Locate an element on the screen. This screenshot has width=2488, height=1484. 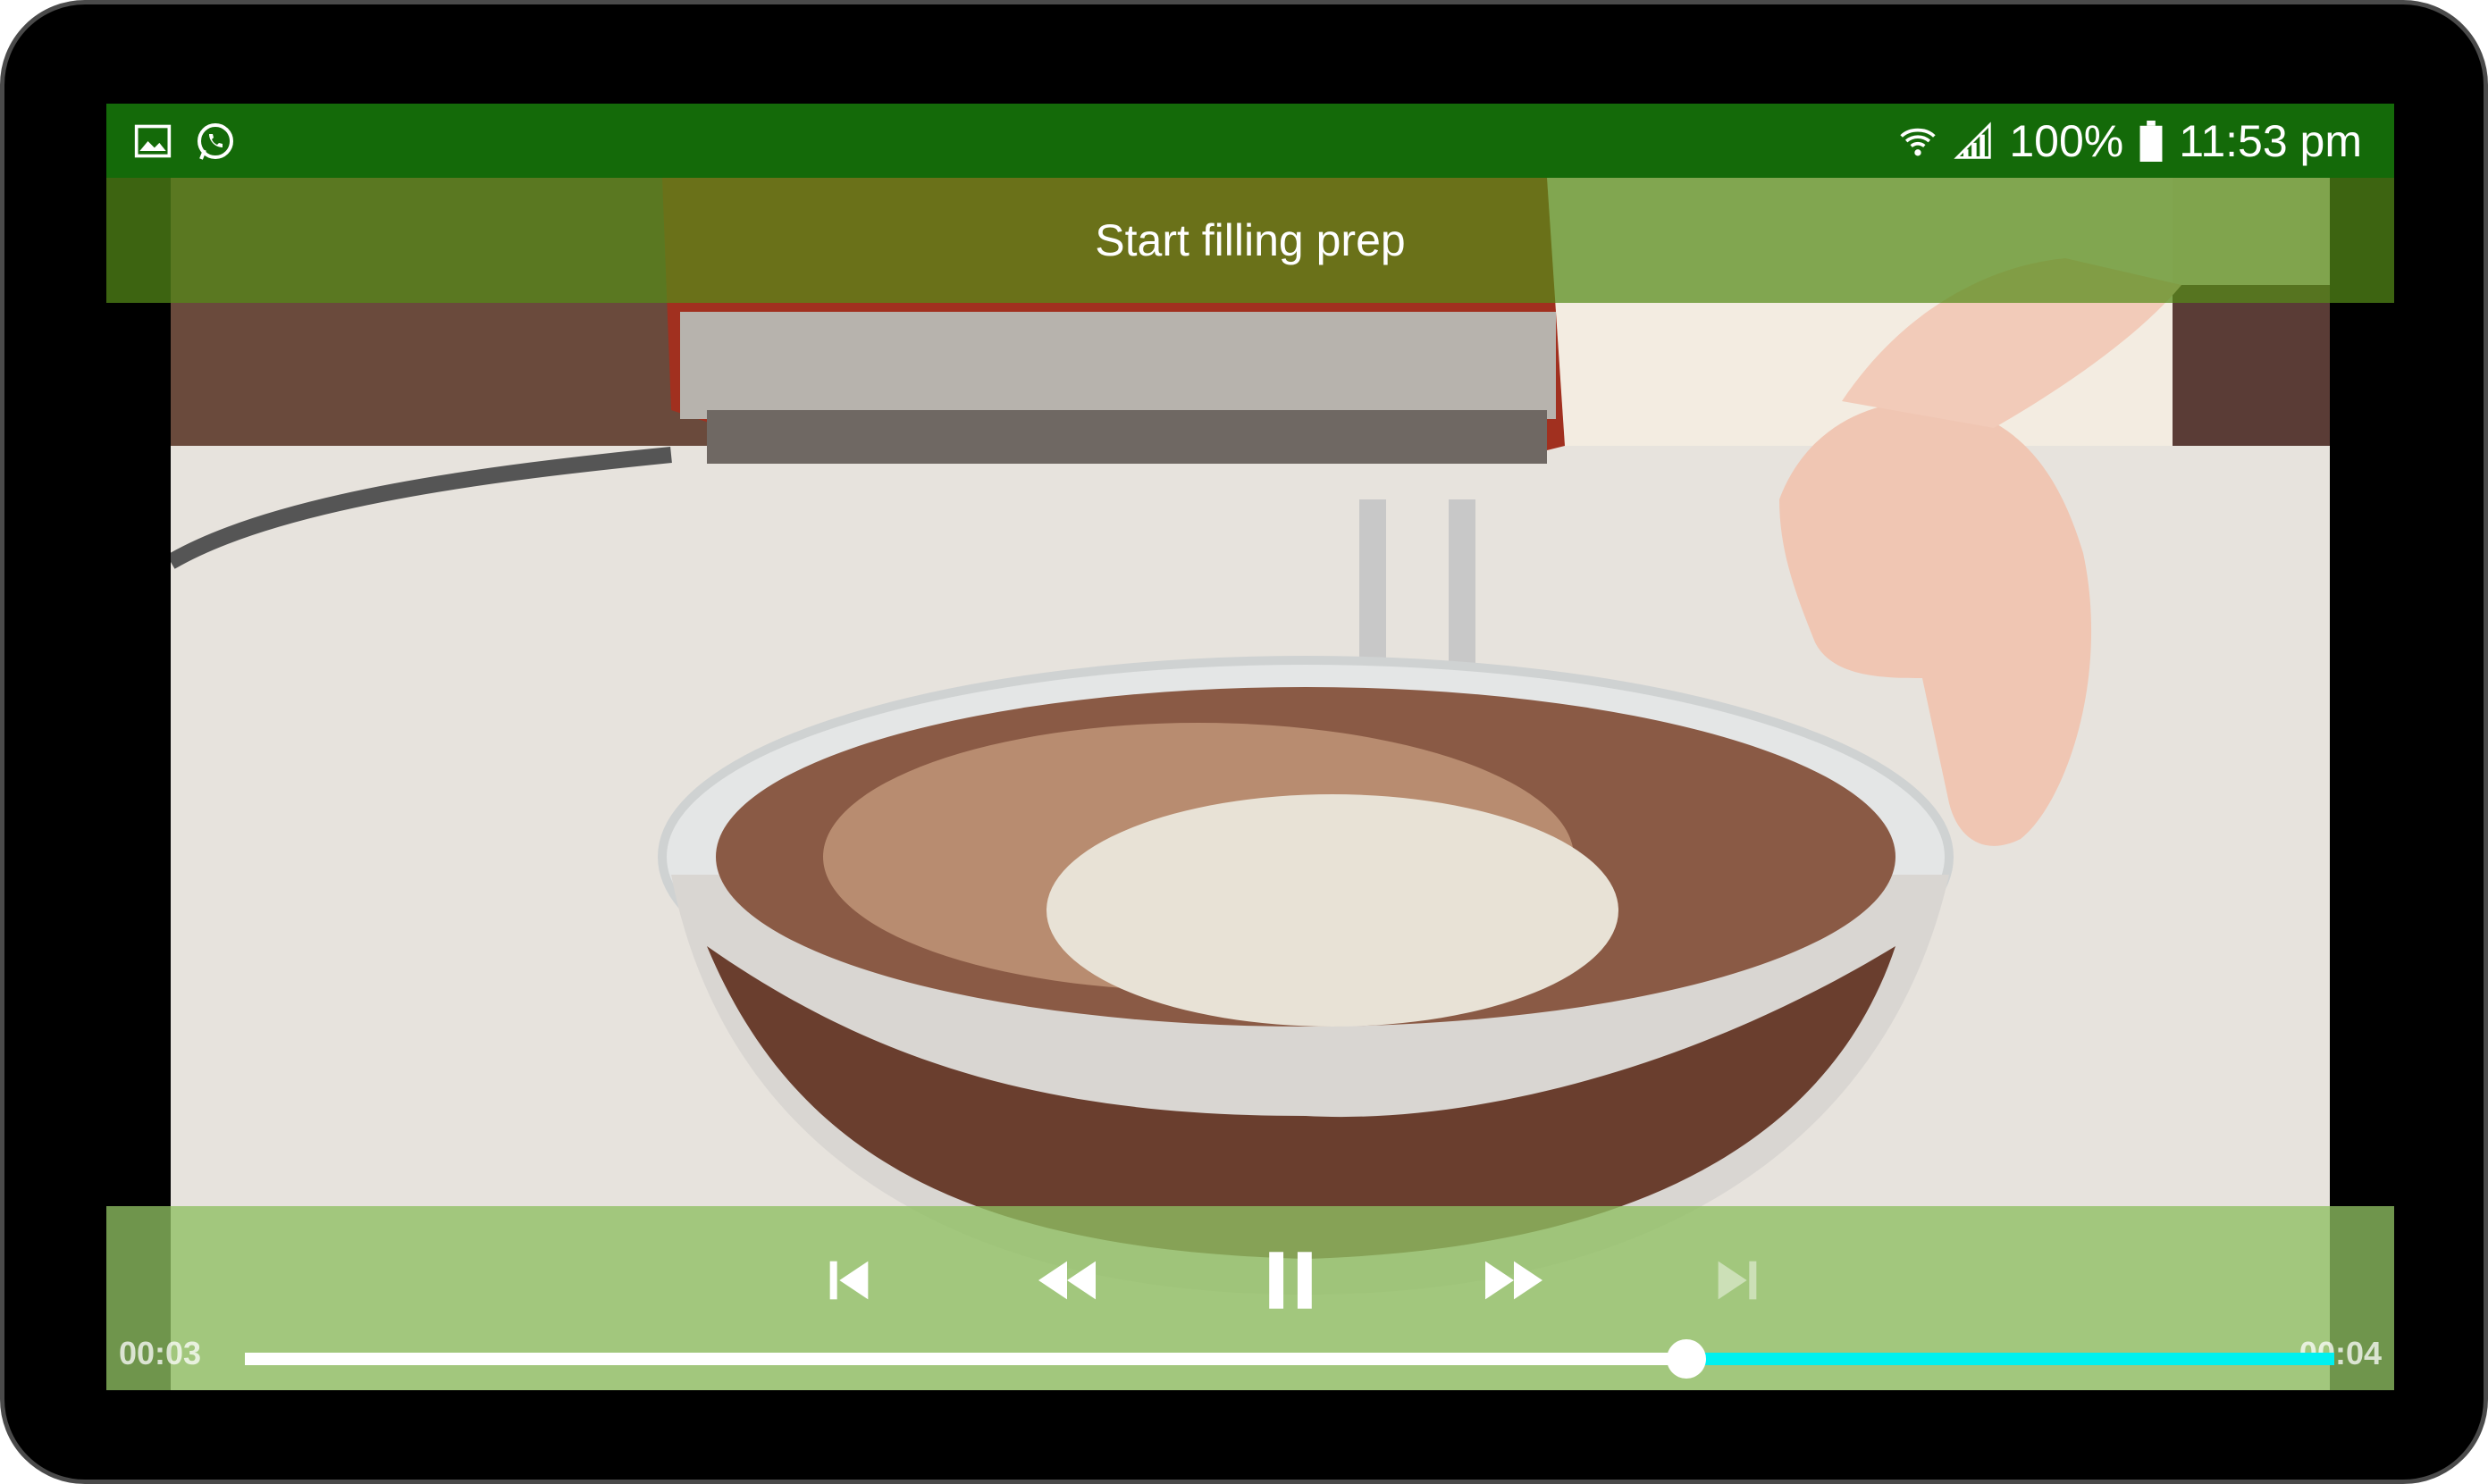
next-button is located at coordinates (1737, 1281).